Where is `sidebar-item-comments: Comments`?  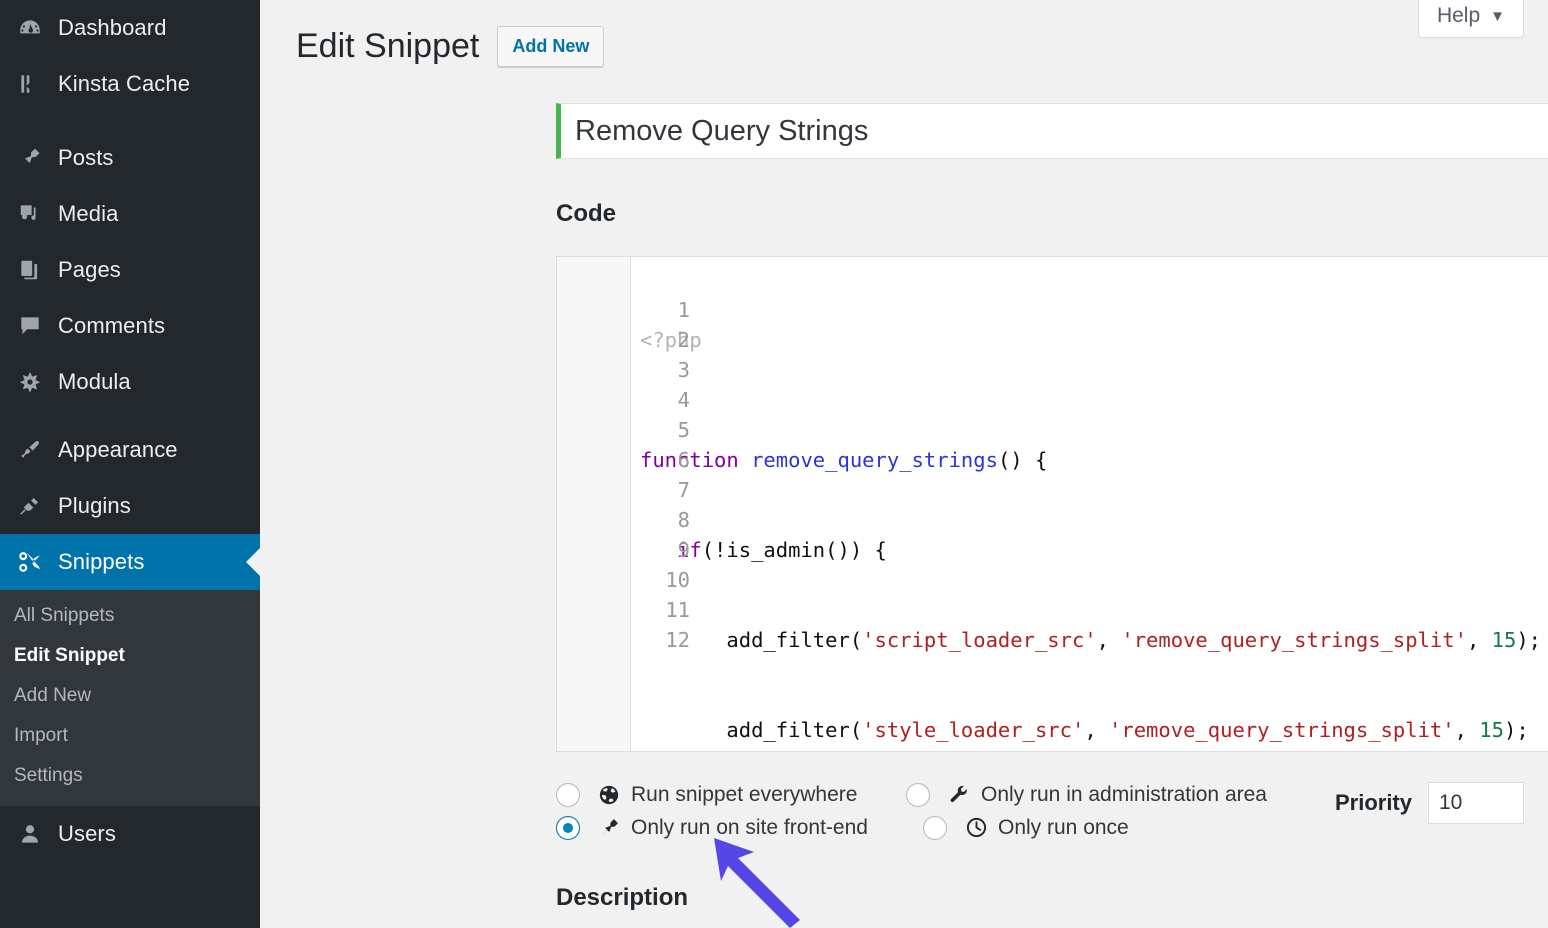 sidebar-item-comments: Comments is located at coordinates (130, 326).